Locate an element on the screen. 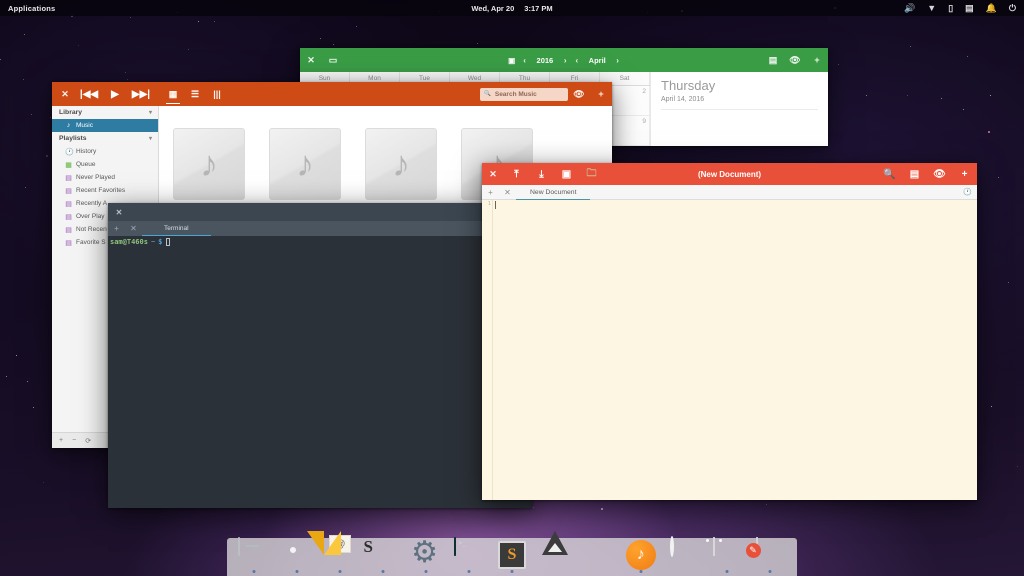 The image size is (1024, 576). dock: @ ⚙ S ♪ is located at coordinates (512, 553).